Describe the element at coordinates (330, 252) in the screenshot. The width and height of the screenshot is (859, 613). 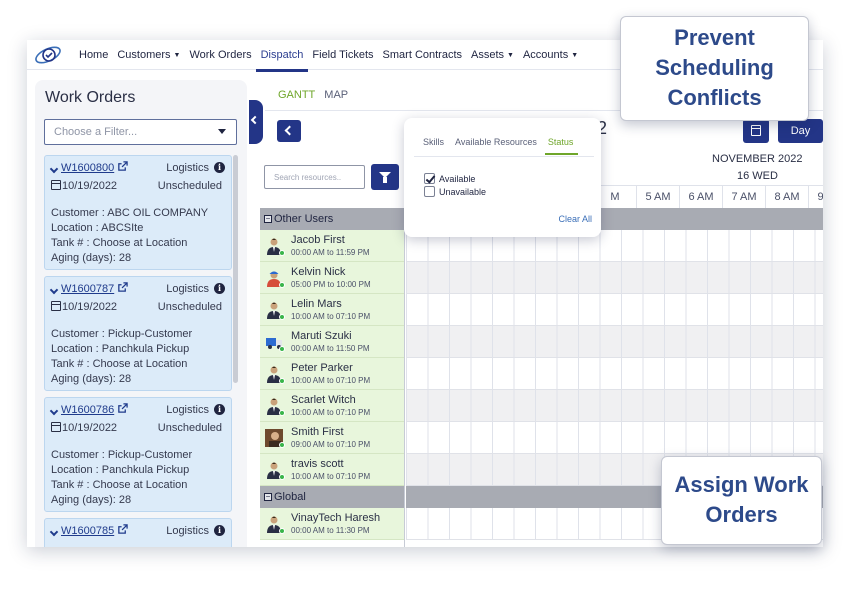
I see `resource-hours: 00:00 AM to 11:59 PM` at that location.